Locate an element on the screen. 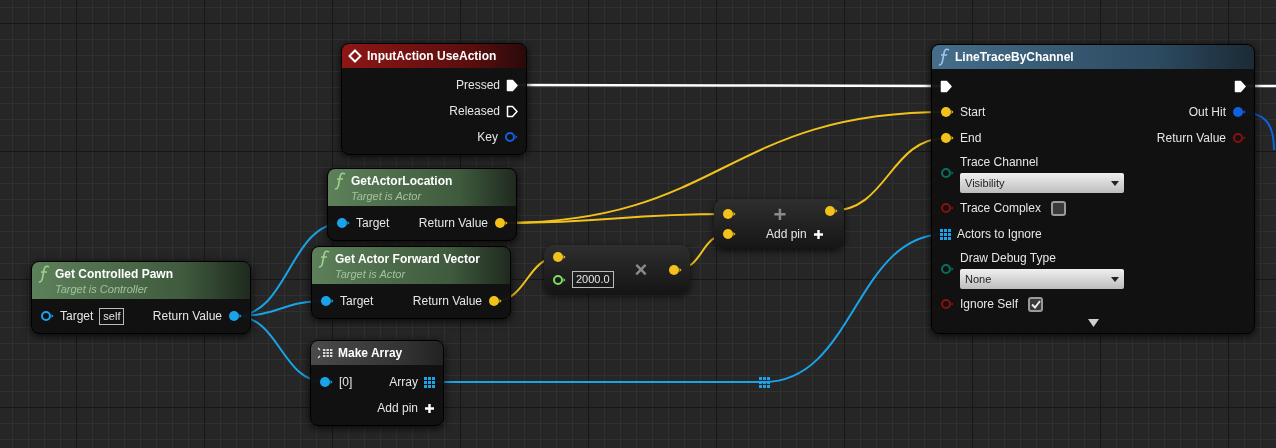  value-field: self is located at coordinates (112, 316).